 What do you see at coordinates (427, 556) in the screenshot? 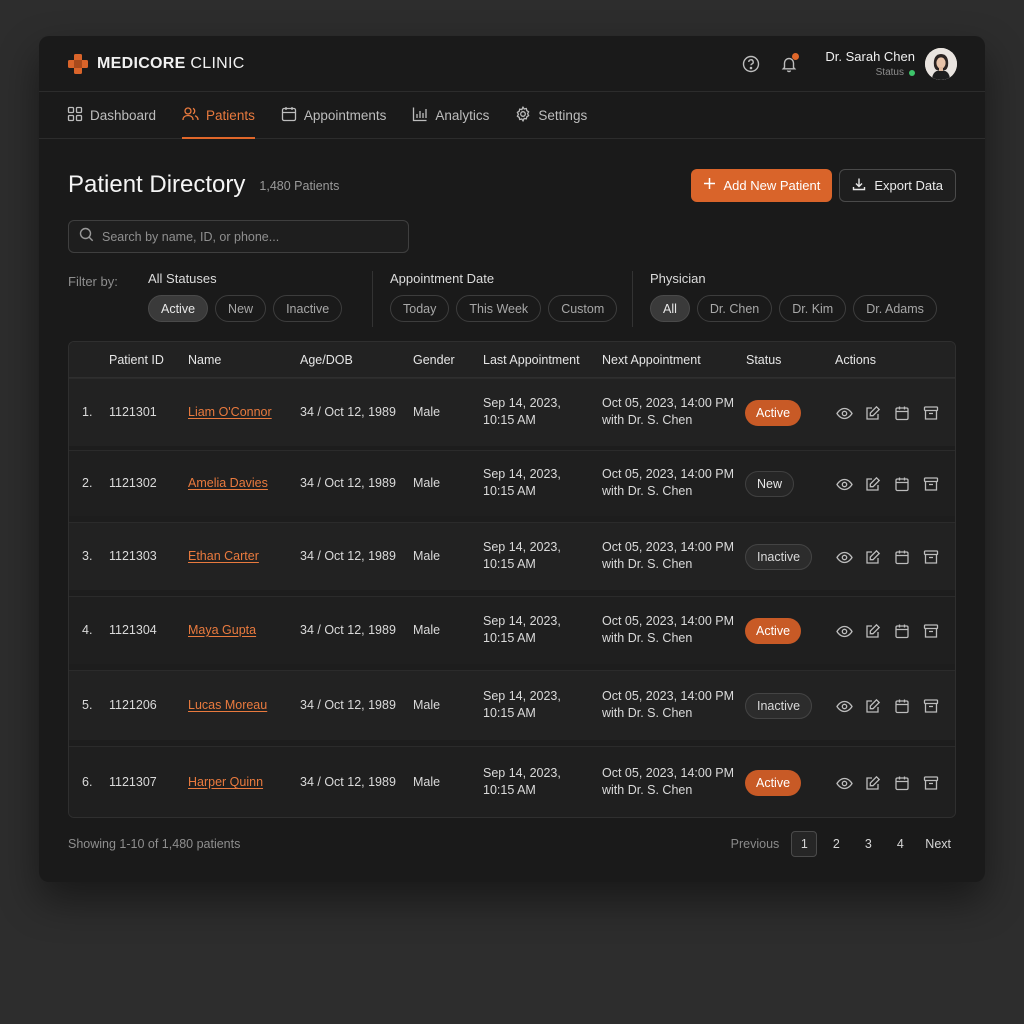
I see `patient-gender: Male` at bounding box center [427, 556].